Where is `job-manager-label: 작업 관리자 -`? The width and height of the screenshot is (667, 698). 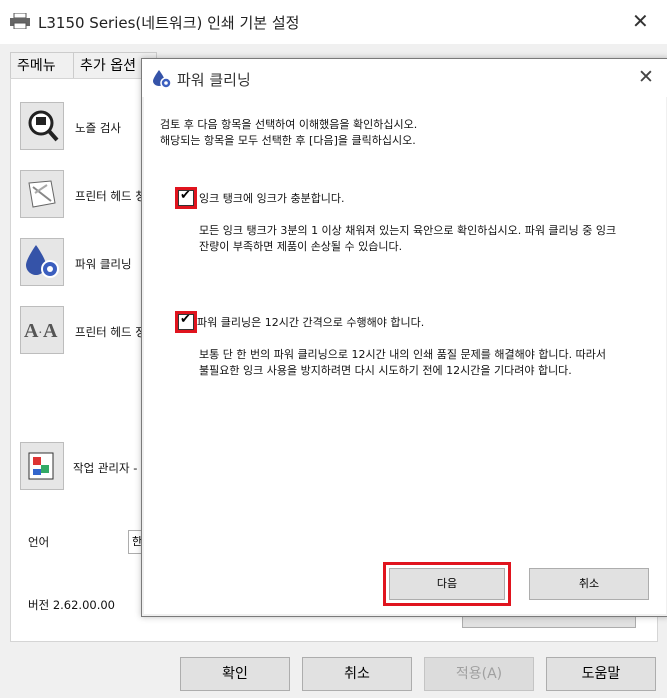
job-manager-label: 작업 관리자 - is located at coordinates (105, 468).